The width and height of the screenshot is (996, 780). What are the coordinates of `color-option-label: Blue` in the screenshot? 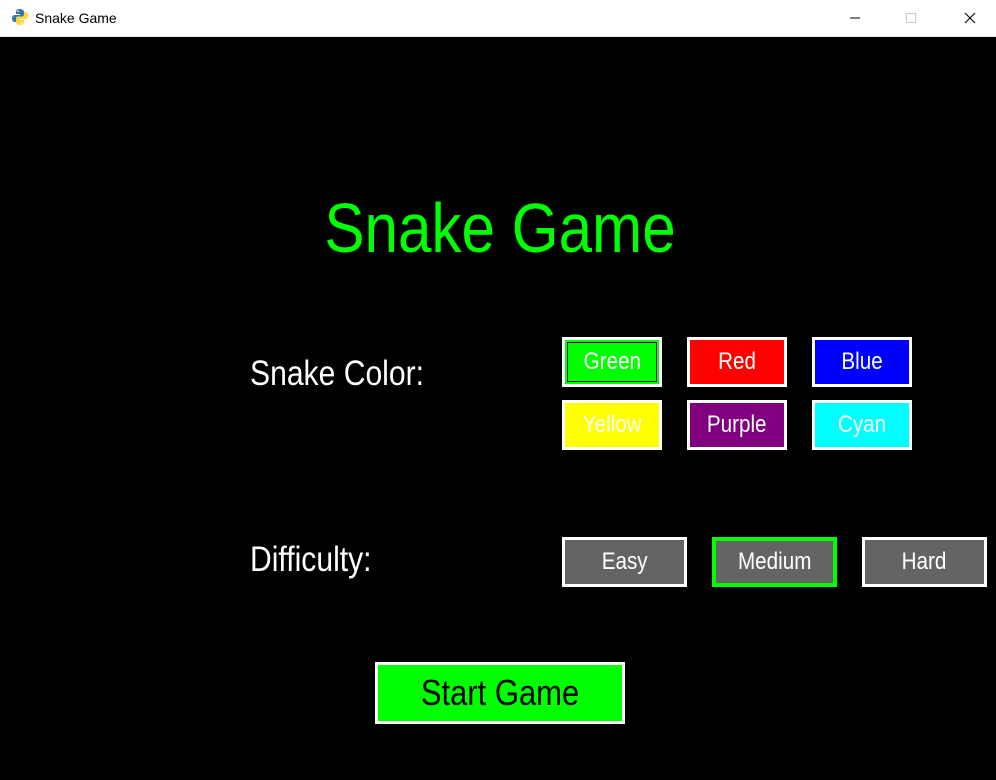 It's located at (862, 361).